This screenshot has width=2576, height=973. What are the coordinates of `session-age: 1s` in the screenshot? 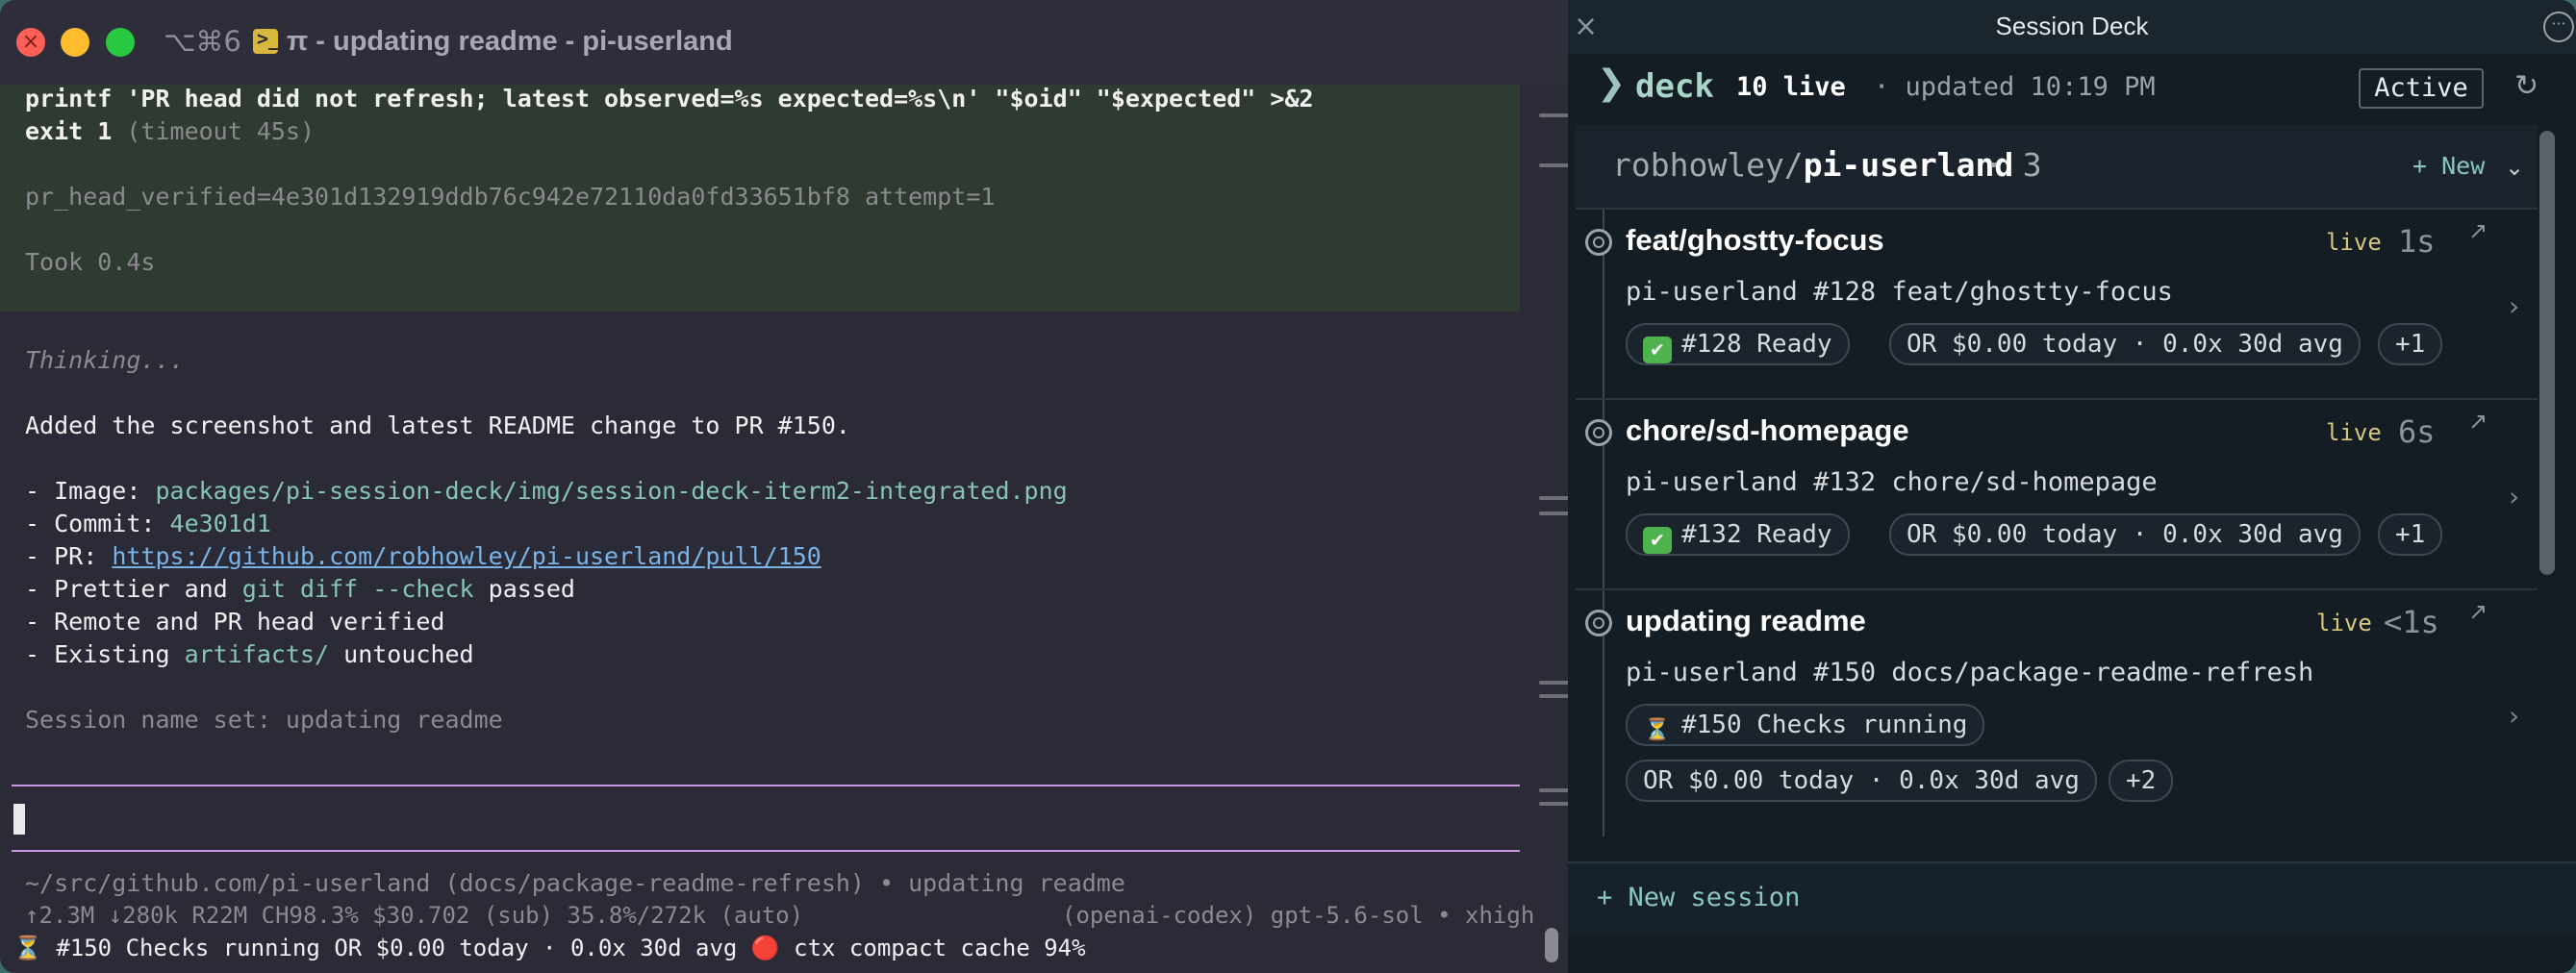 It's located at (2417, 241).